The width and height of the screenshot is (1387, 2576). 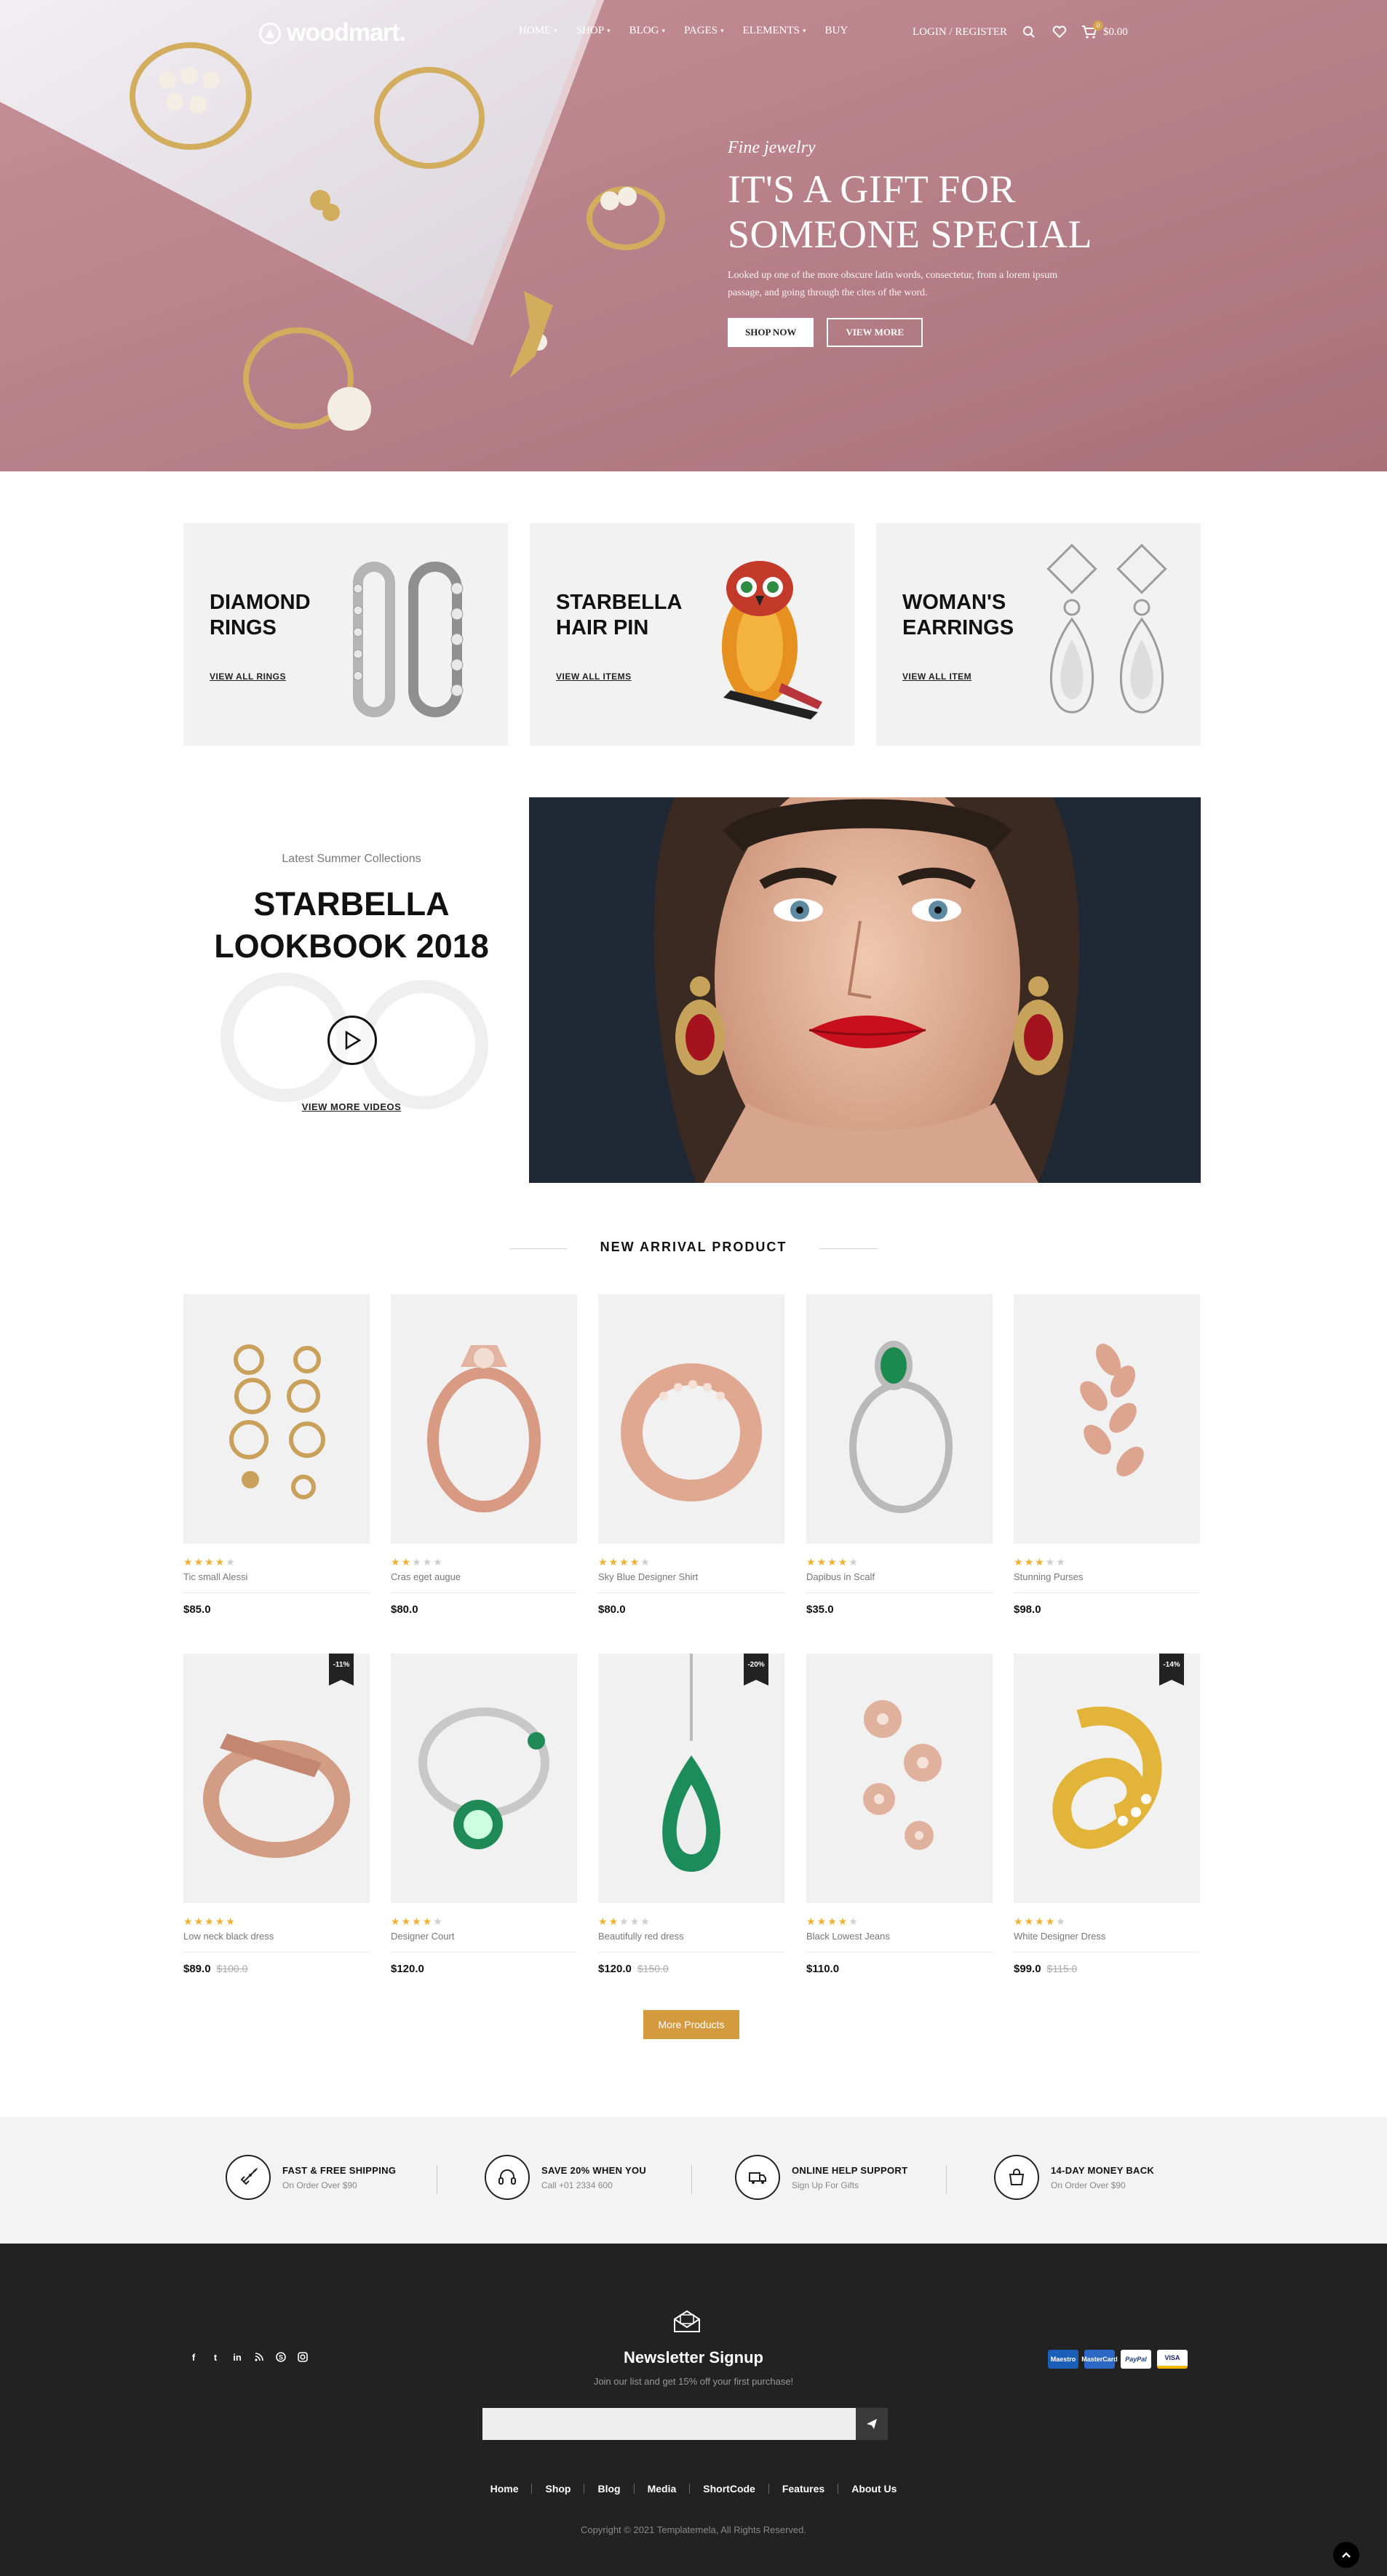 What do you see at coordinates (277, 1936) in the screenshot?
I see `product-name: Low neck black dress` at bounding box center [277, 1936].